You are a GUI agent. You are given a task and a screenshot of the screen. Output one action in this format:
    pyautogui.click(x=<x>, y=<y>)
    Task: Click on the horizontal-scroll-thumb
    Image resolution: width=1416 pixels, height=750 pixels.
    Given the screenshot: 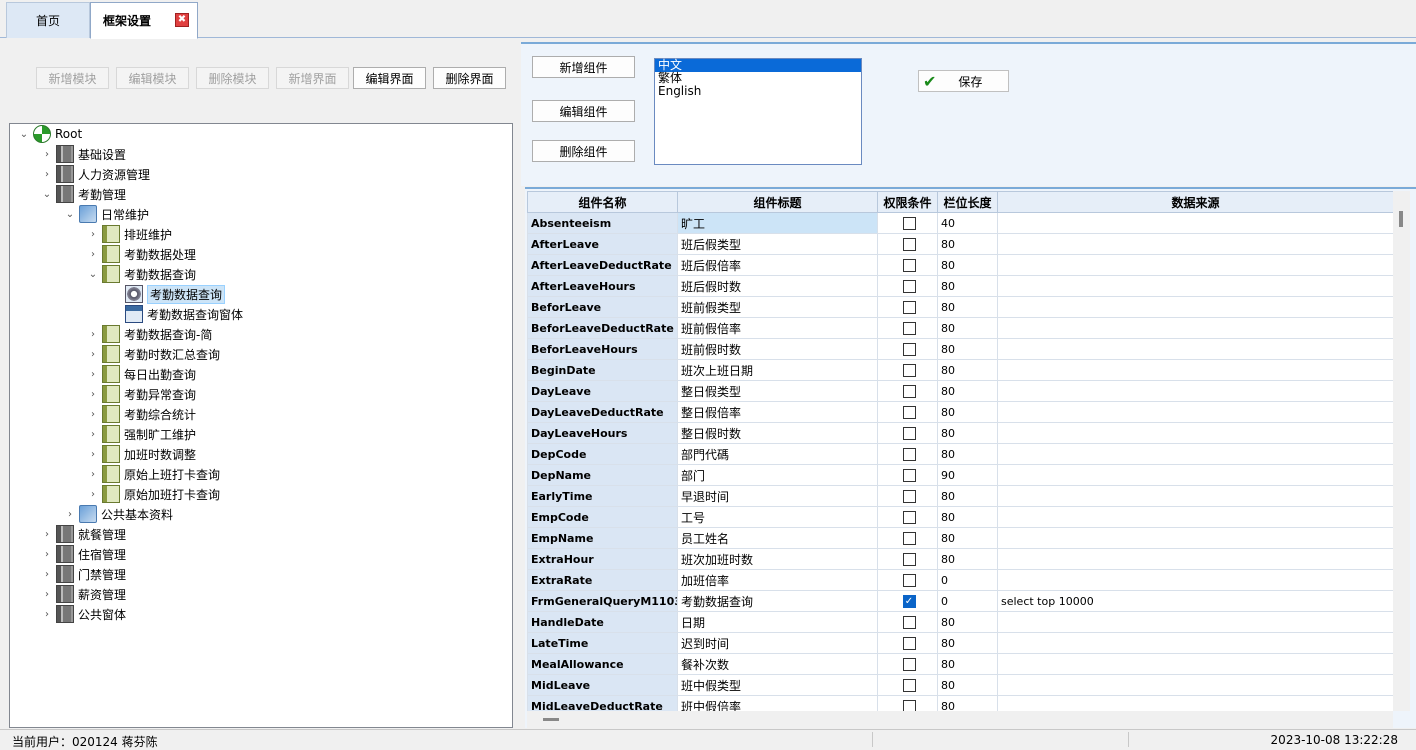 What is the action you would take?
    pyautogui.click(x=551, y=719)
    